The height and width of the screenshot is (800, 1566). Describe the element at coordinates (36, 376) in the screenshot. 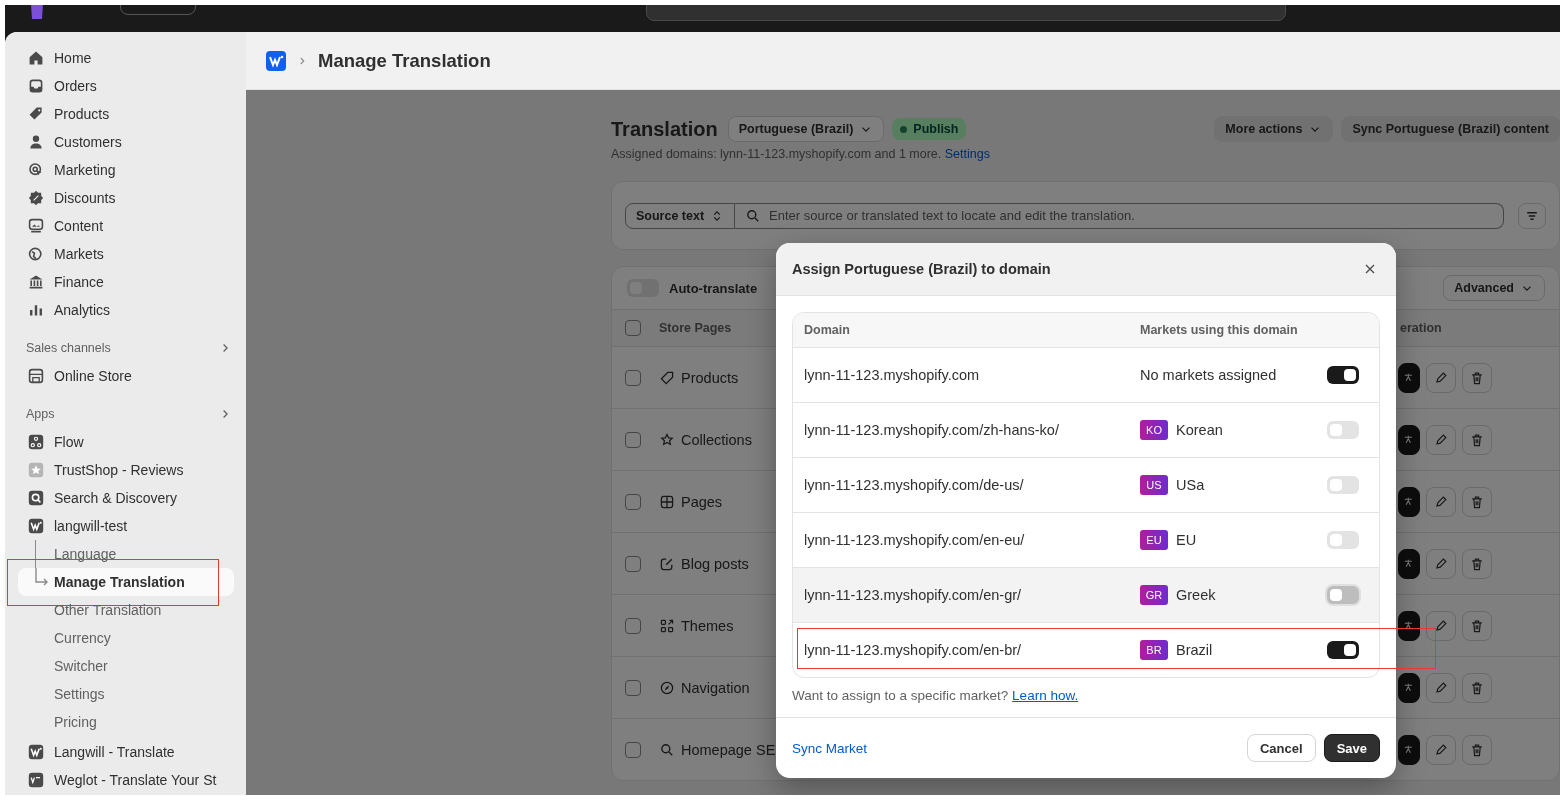

I see `store-icon` at that location.